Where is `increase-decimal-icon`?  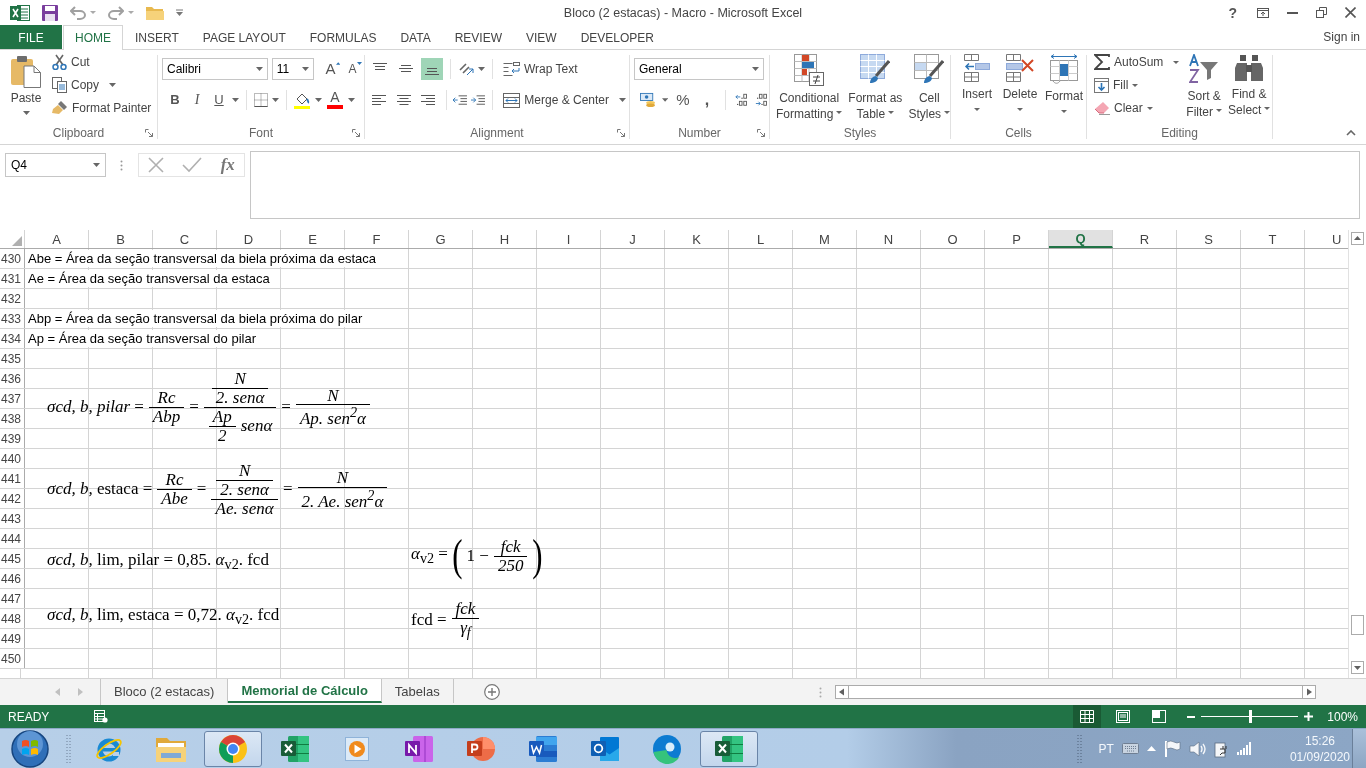
increase-decimal-icon is located at coordinates (741, 100).